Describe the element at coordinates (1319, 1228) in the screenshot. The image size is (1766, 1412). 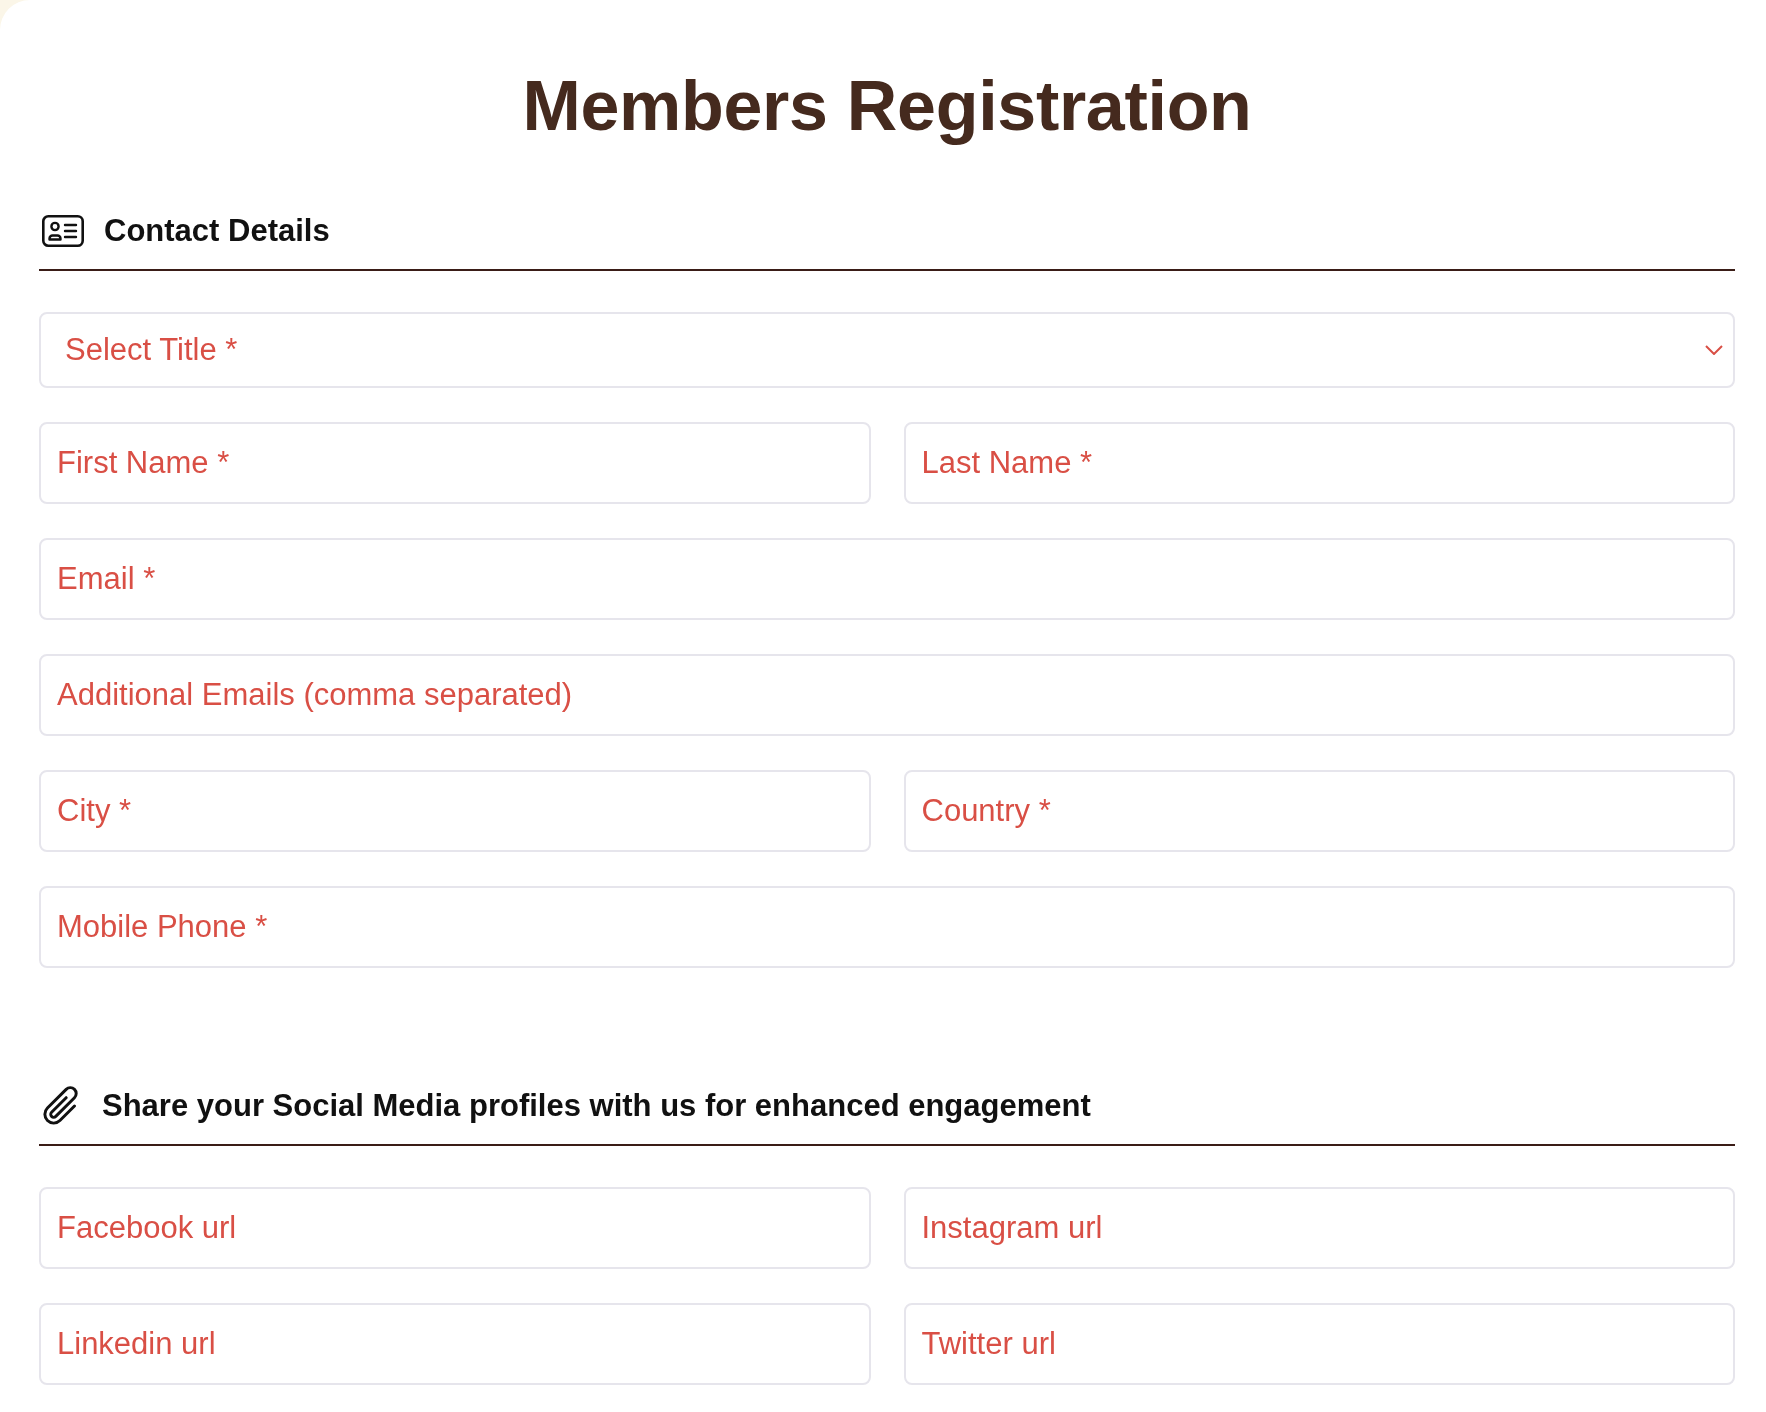
I see `input-field: Instagram url` at that location.